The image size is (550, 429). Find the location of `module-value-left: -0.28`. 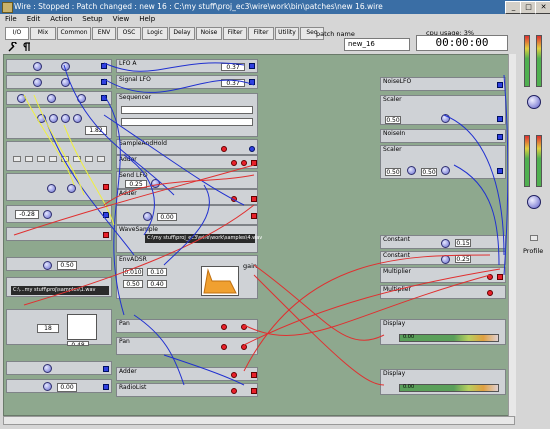

module-value-left: -0.28 is located at coordinates (59, 214).